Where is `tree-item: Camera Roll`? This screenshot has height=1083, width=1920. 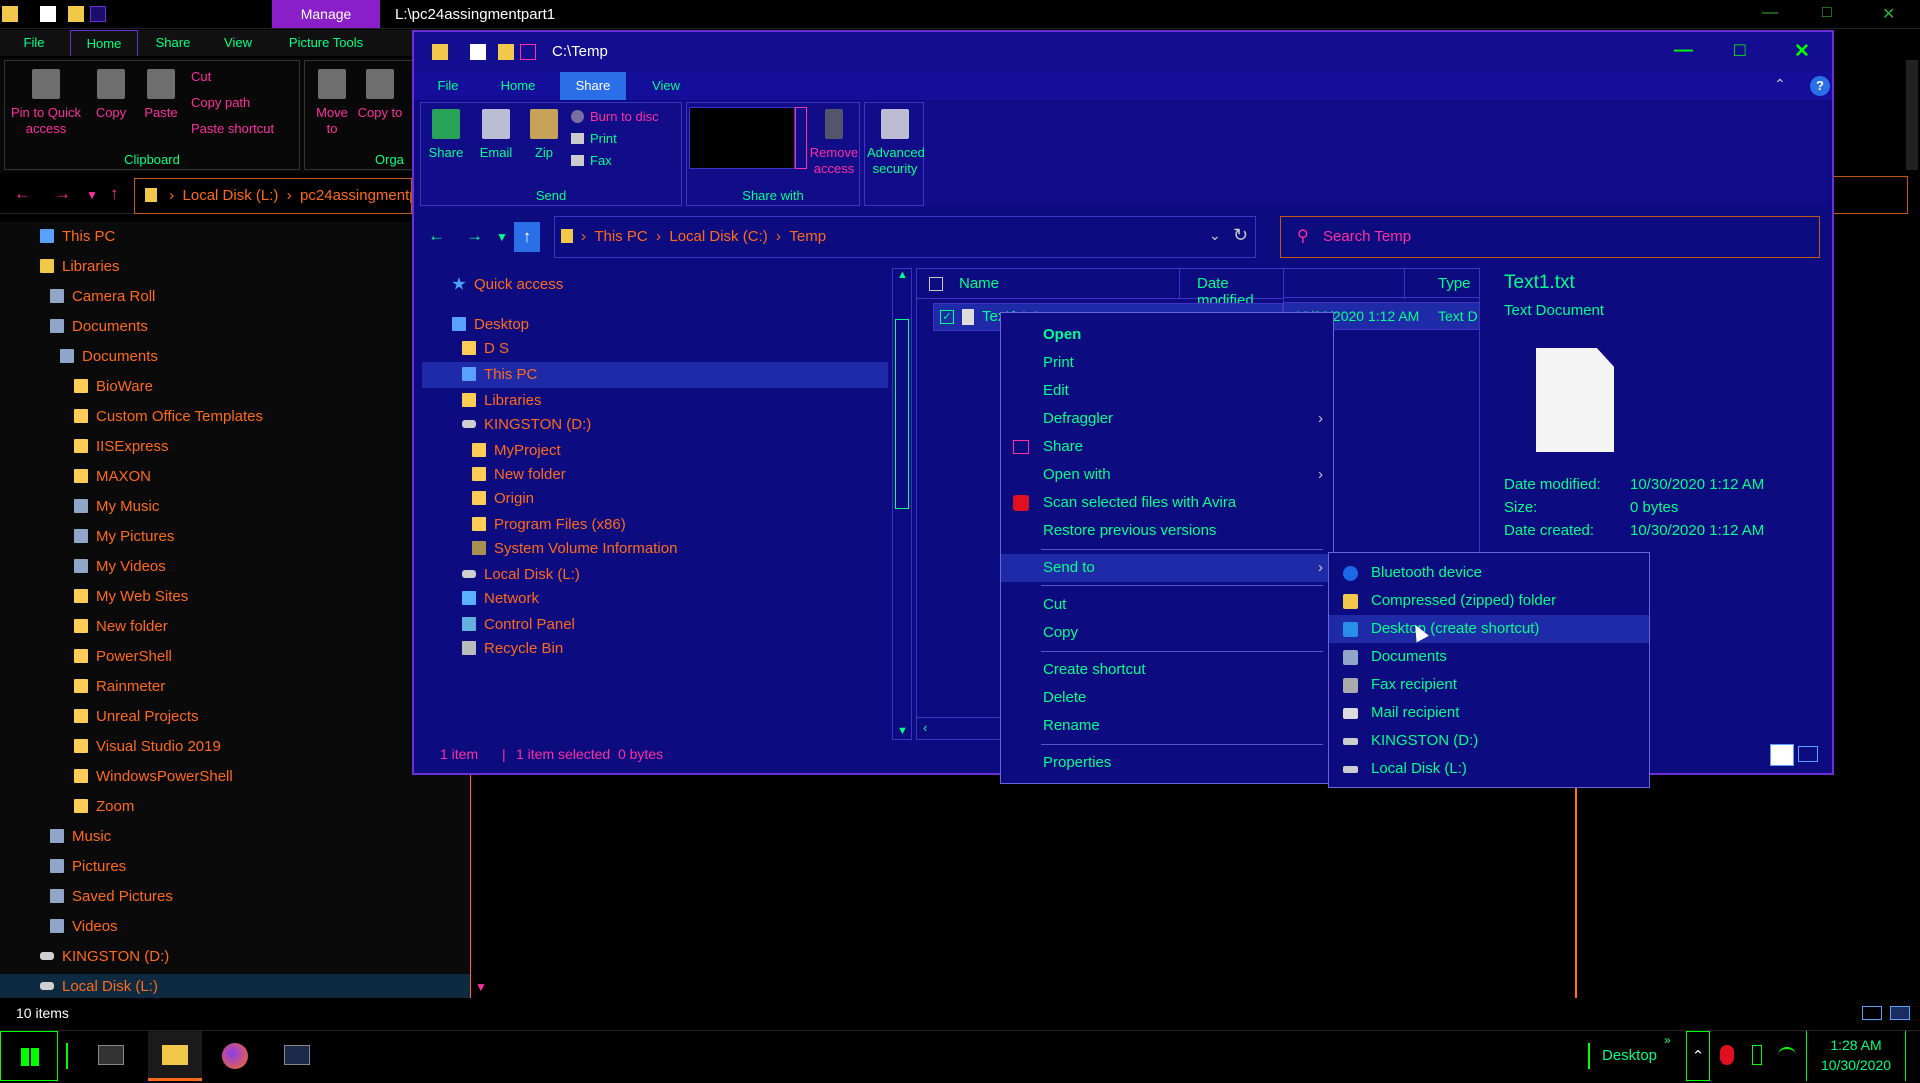 tree-item: Camera Roll is located at coordinates (102, 297).